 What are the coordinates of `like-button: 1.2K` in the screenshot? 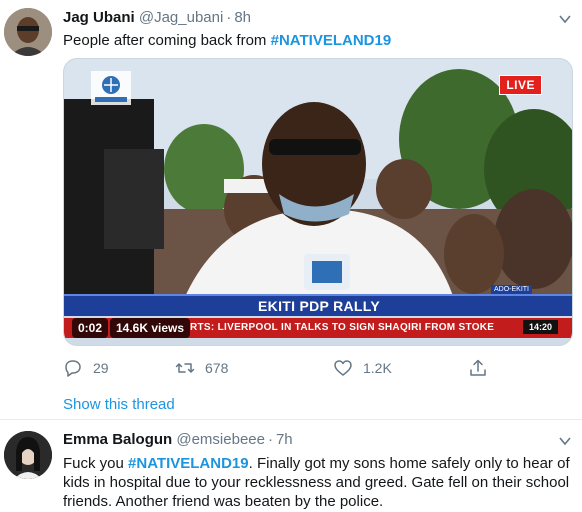 It's located at (362, 368).